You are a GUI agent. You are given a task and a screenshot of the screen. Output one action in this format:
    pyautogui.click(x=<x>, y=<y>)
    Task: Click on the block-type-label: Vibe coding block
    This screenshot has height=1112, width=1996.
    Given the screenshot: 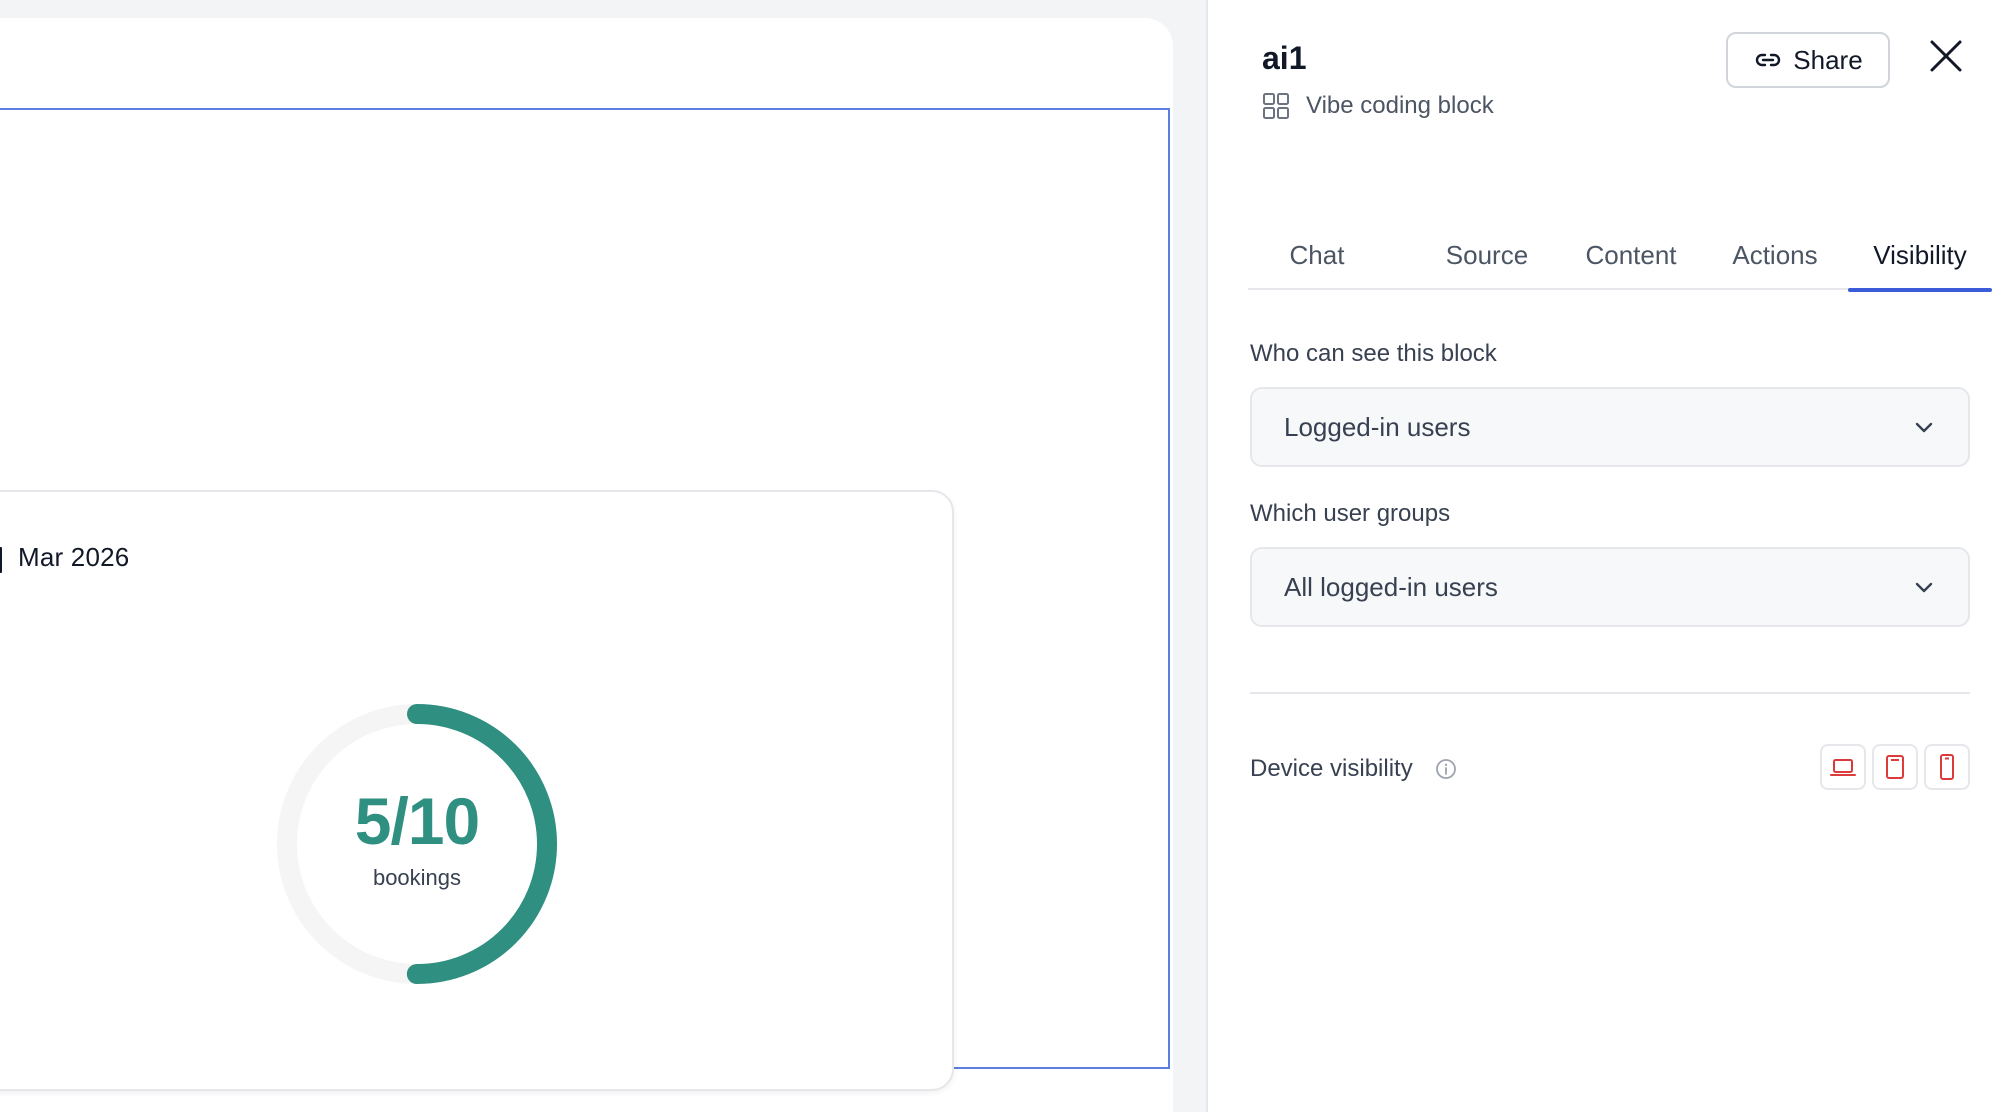 What is the action you would take?
    pyautogui.click(x=1400, y=105)
    